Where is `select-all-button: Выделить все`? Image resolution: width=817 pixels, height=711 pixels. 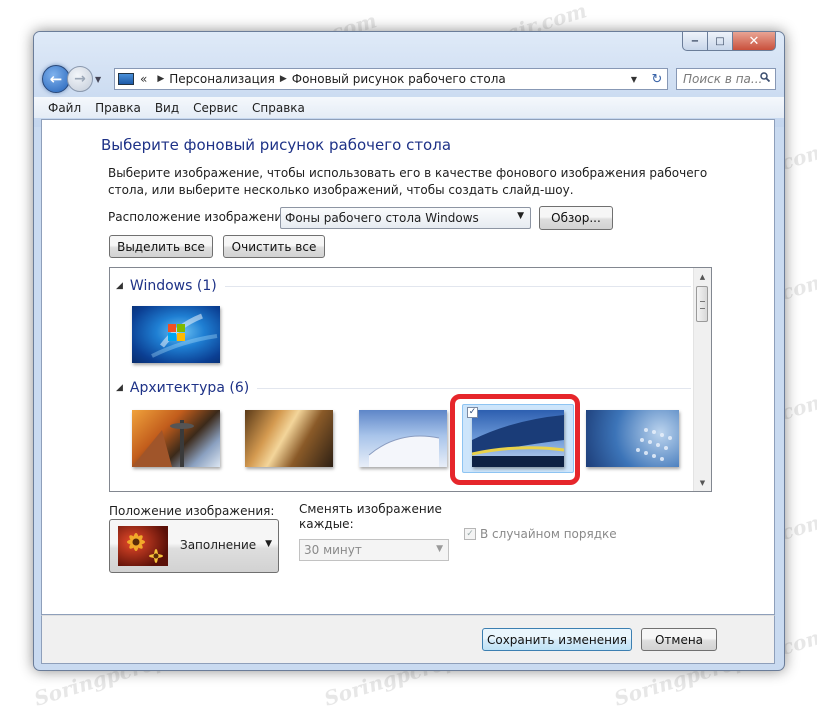 select-all-button: Выделить все is located at coordinates (161, 246).